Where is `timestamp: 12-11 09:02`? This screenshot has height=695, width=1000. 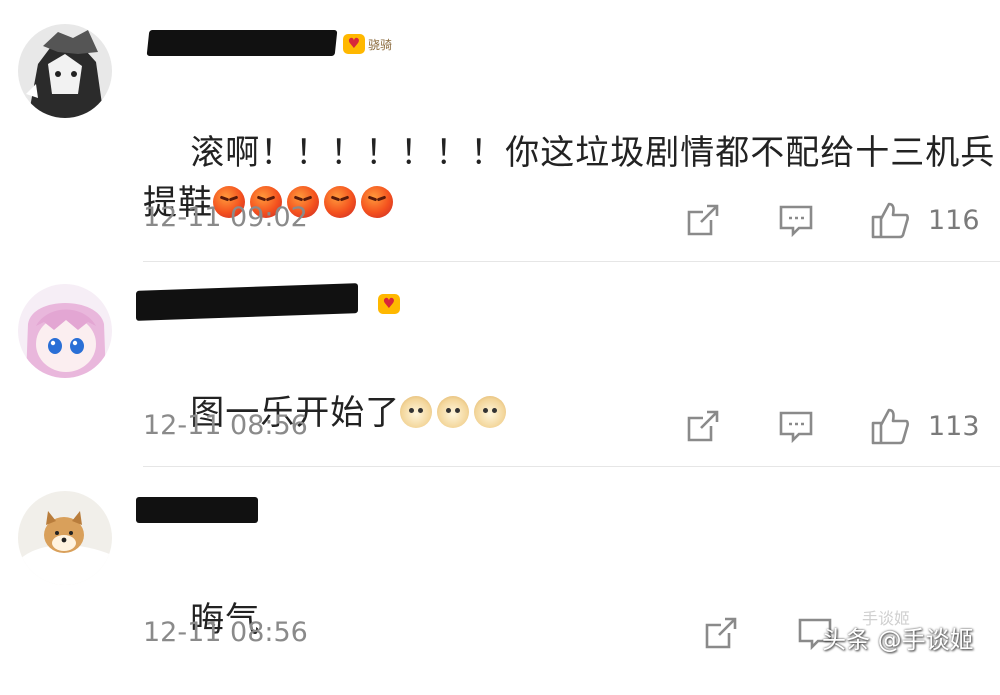
timestamp: 12-11 09:02 is located at coordinates (225, 217).